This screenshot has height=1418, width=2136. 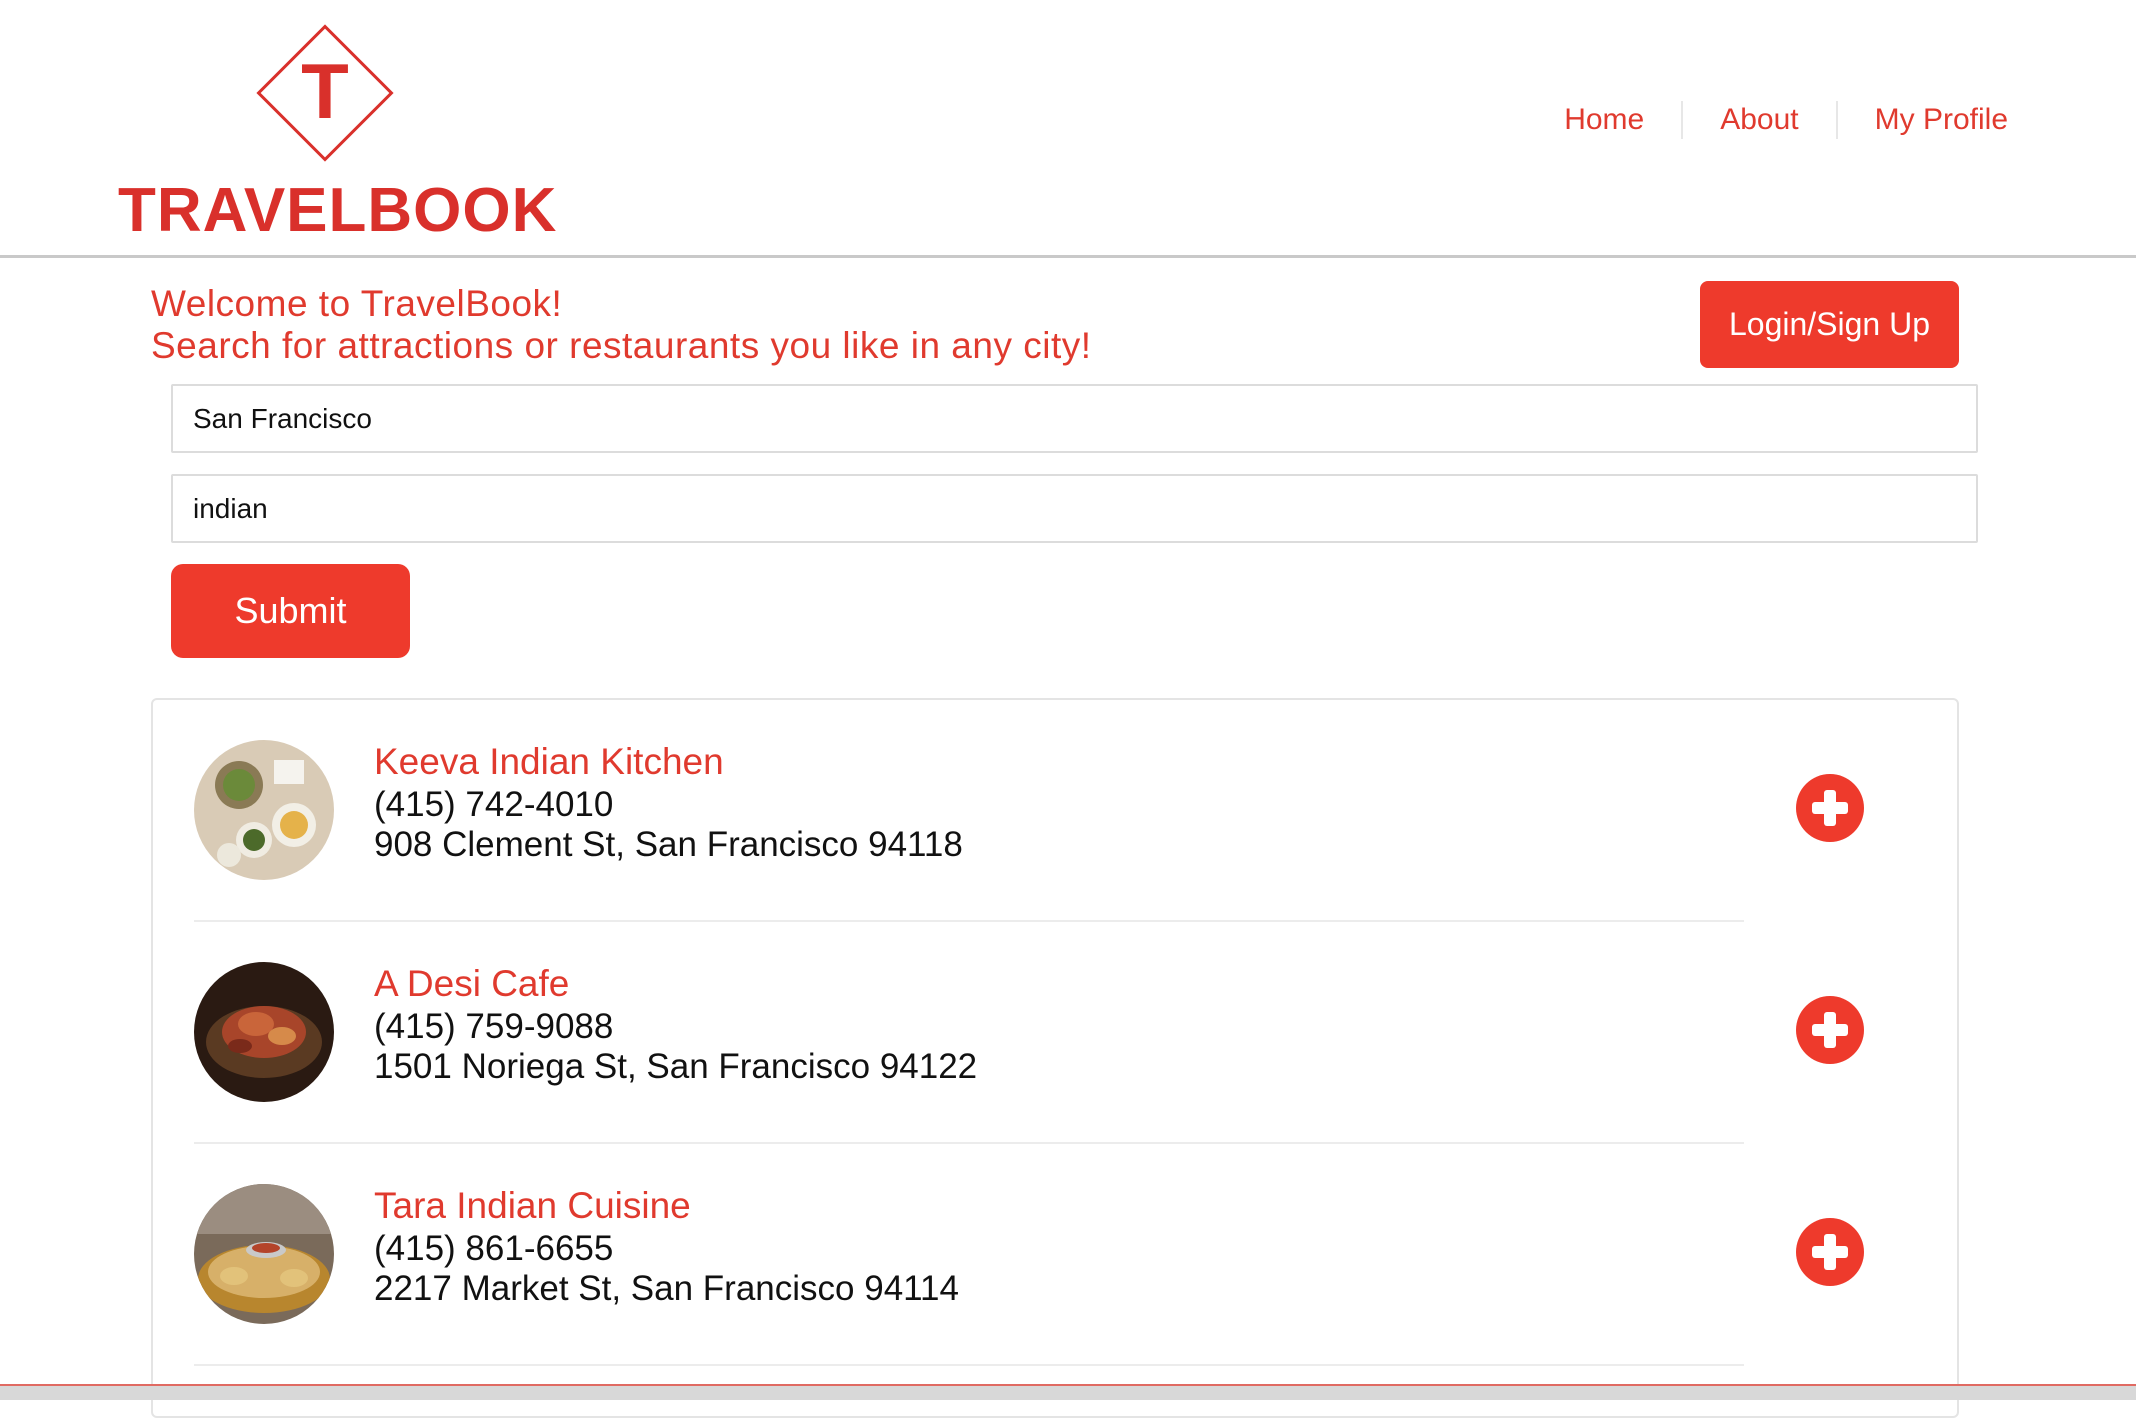 I want to click on logo-diamond-icon: T, so click(x=325, y=93).